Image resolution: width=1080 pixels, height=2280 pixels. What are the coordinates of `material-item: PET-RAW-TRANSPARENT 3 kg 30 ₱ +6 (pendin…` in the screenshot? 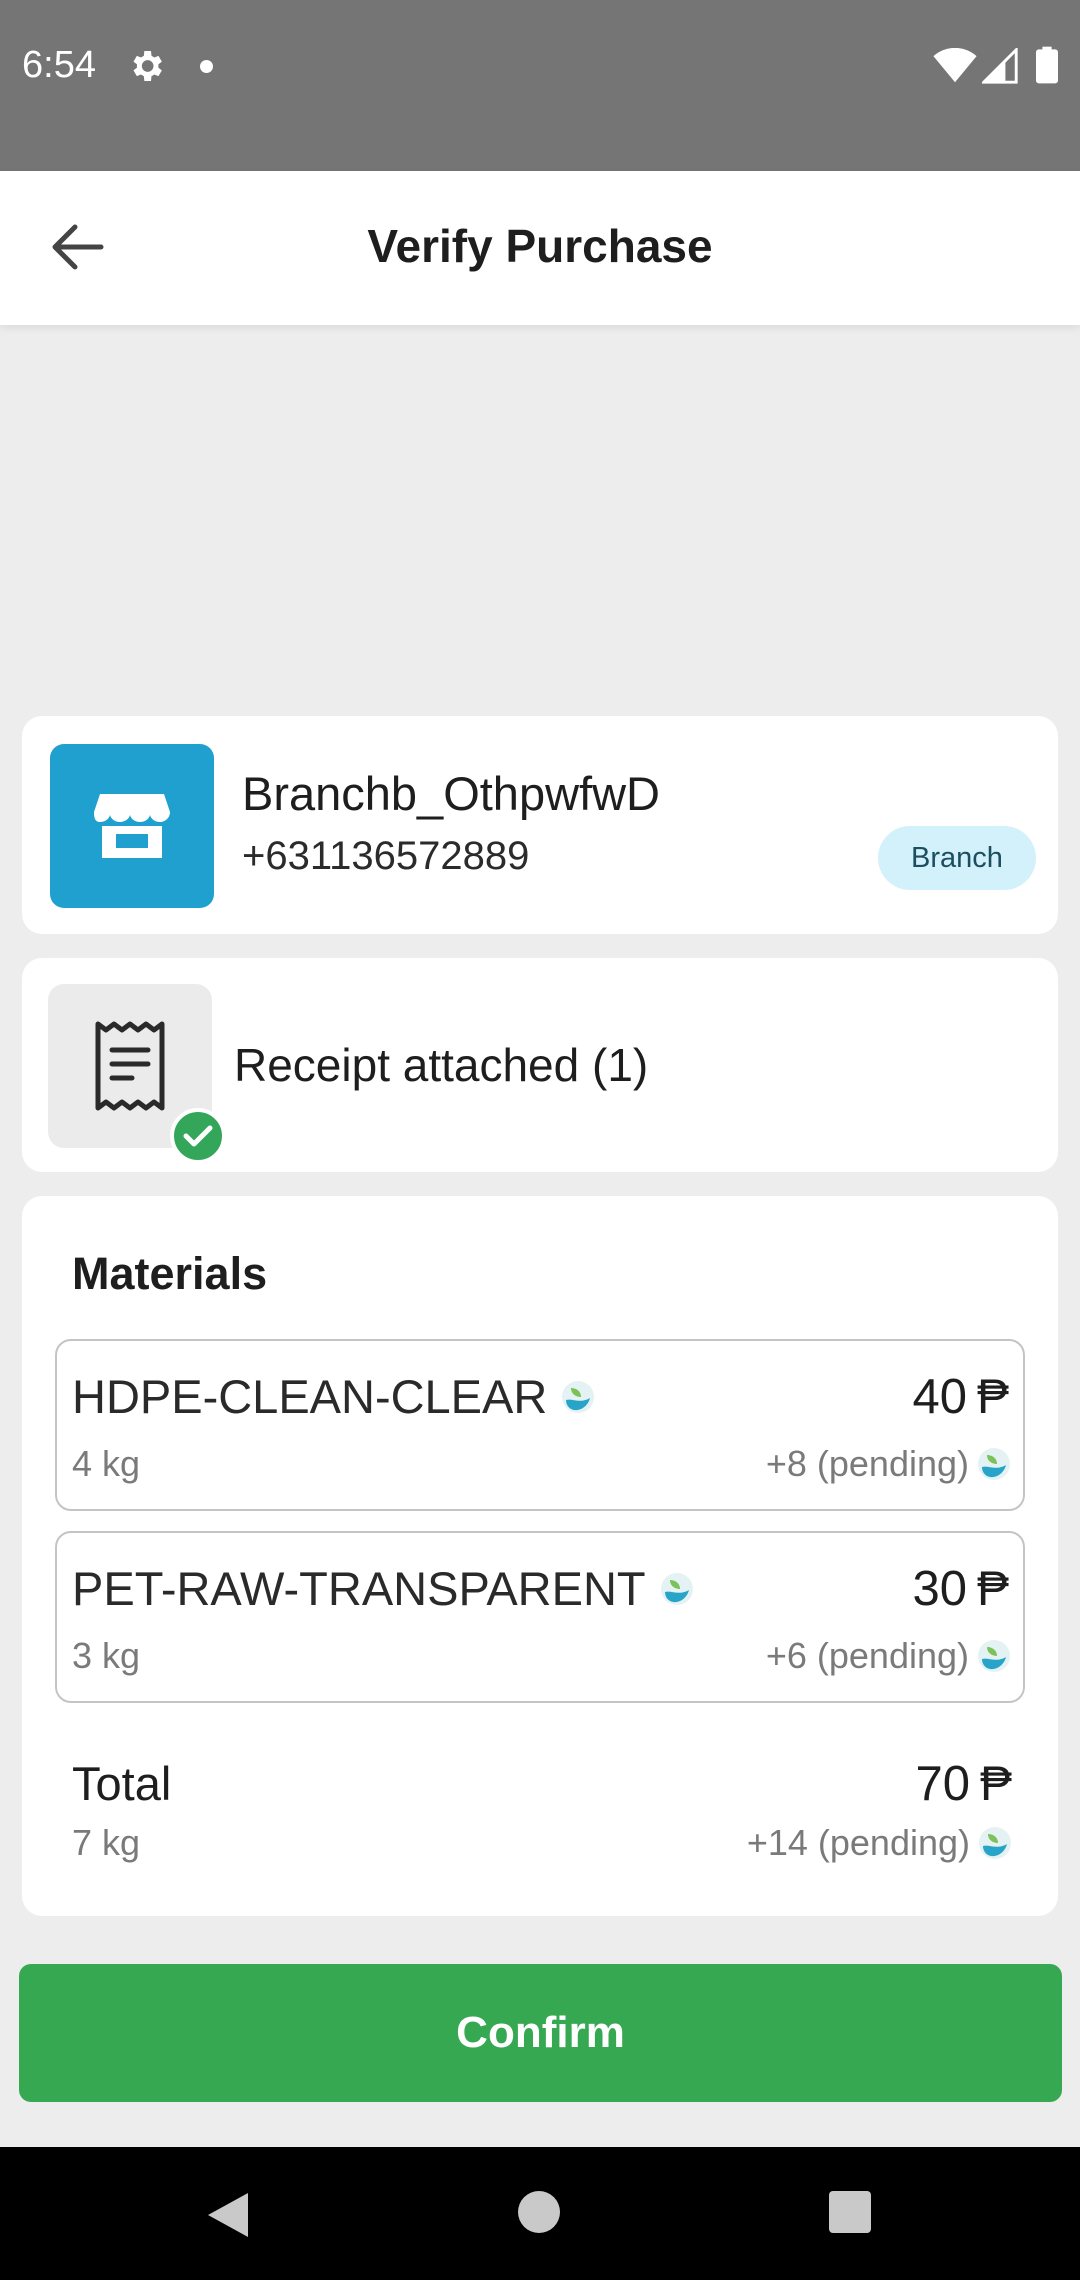 It's located at (540, 1617).